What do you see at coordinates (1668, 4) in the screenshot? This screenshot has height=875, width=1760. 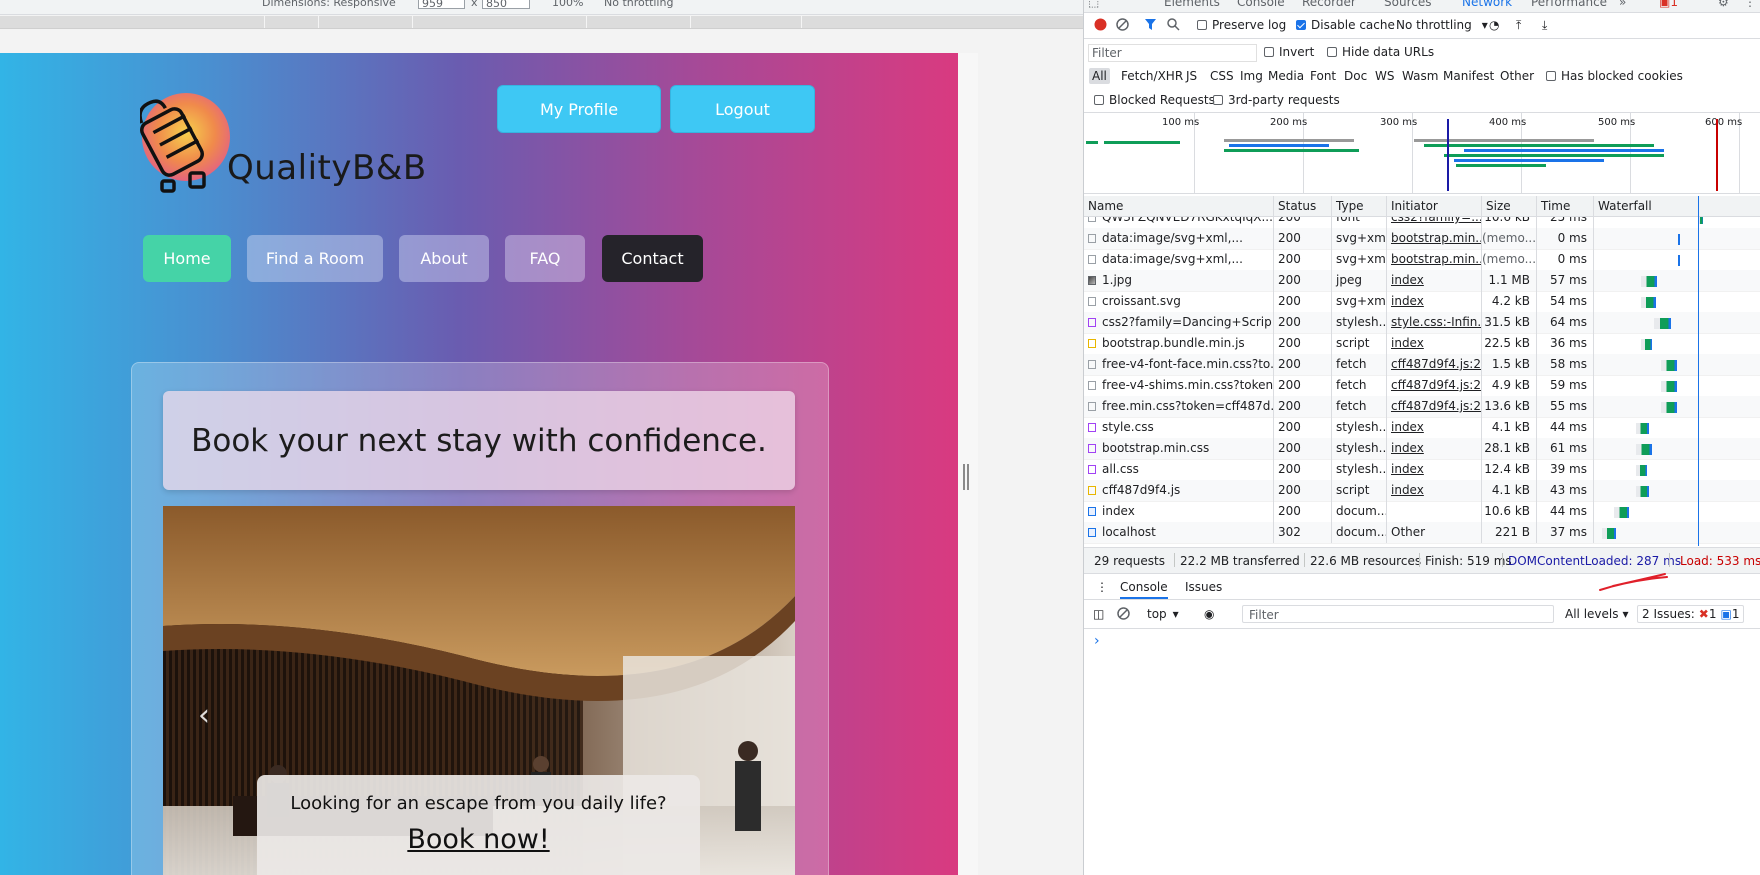 I see `error-badge-icon: ▣1` at bounding box center [1668, 4].